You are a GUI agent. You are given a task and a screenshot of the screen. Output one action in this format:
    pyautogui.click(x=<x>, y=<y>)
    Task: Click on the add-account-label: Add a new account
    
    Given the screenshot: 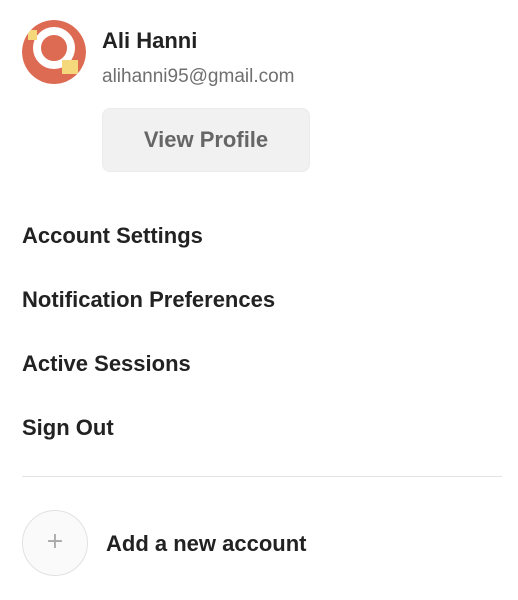 What is the action you would take?
    pyautogui.click(x=206, y=543)
    